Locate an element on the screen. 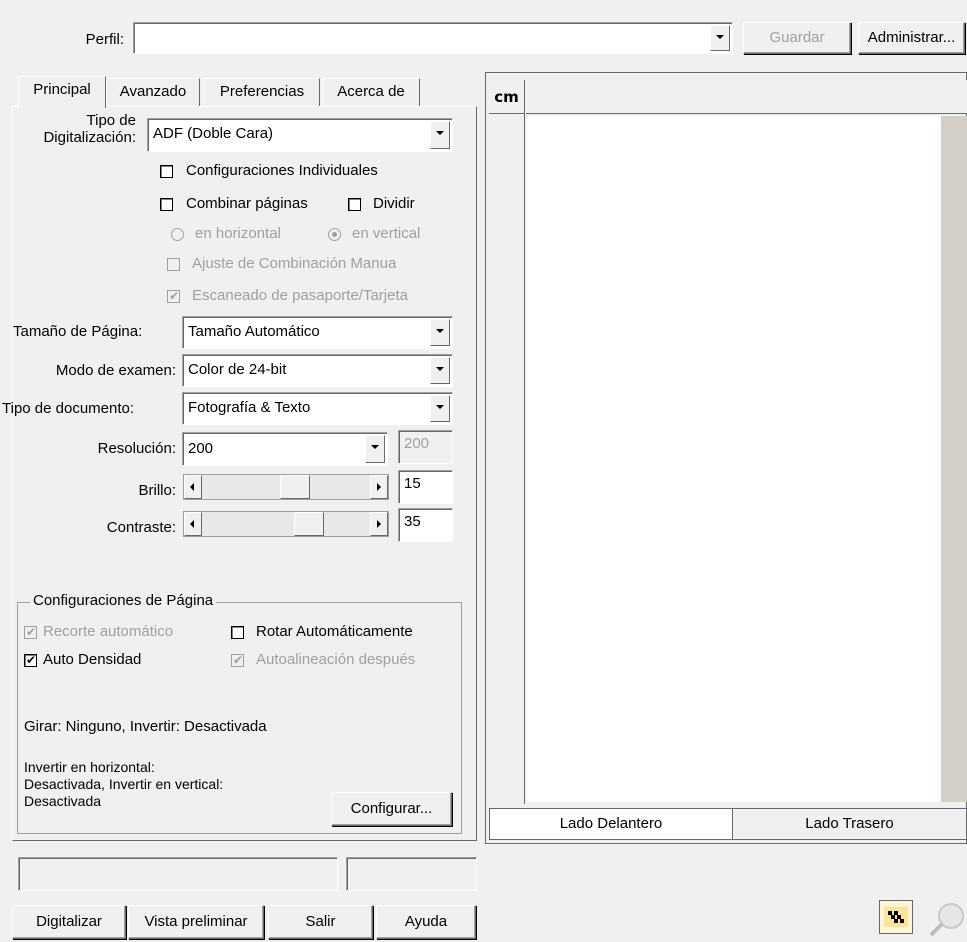  brightness-value: 15 is located at coordinates (412, 483).